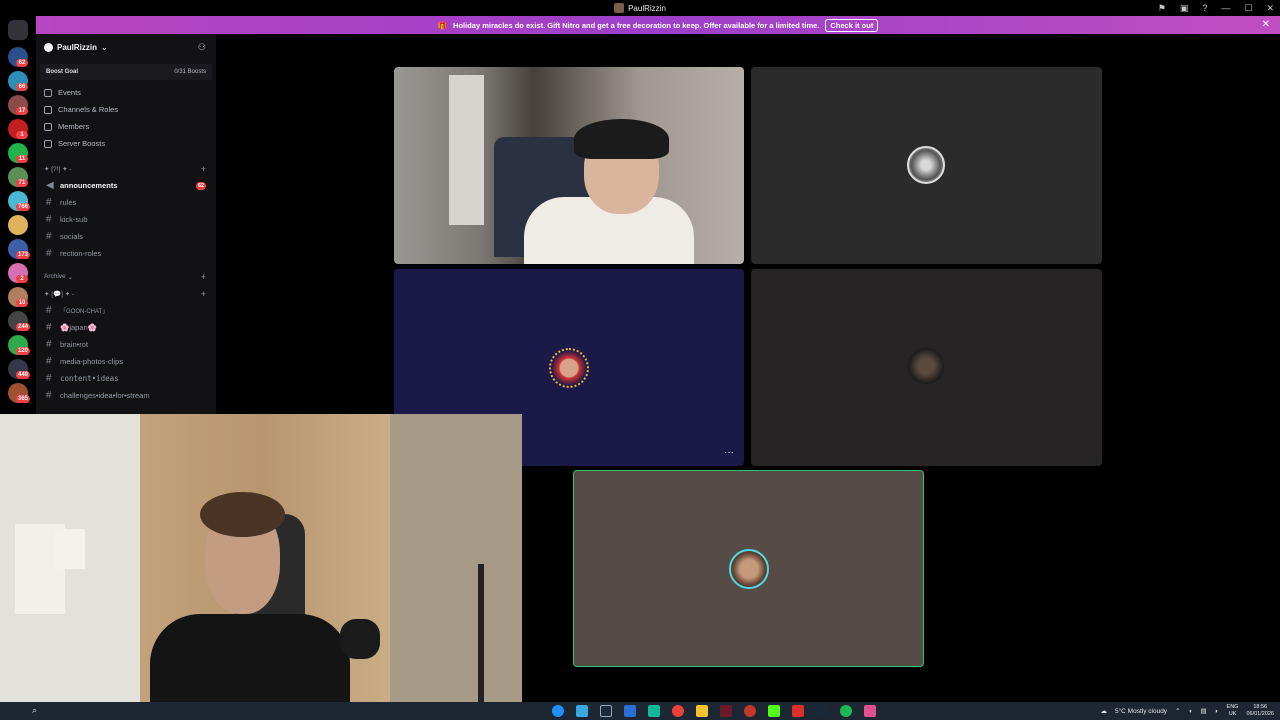  What do you see at coordinates (1217, 711) in the screenshot?
I see `volume-icon: ◗` at bounding box center [1217, 711].